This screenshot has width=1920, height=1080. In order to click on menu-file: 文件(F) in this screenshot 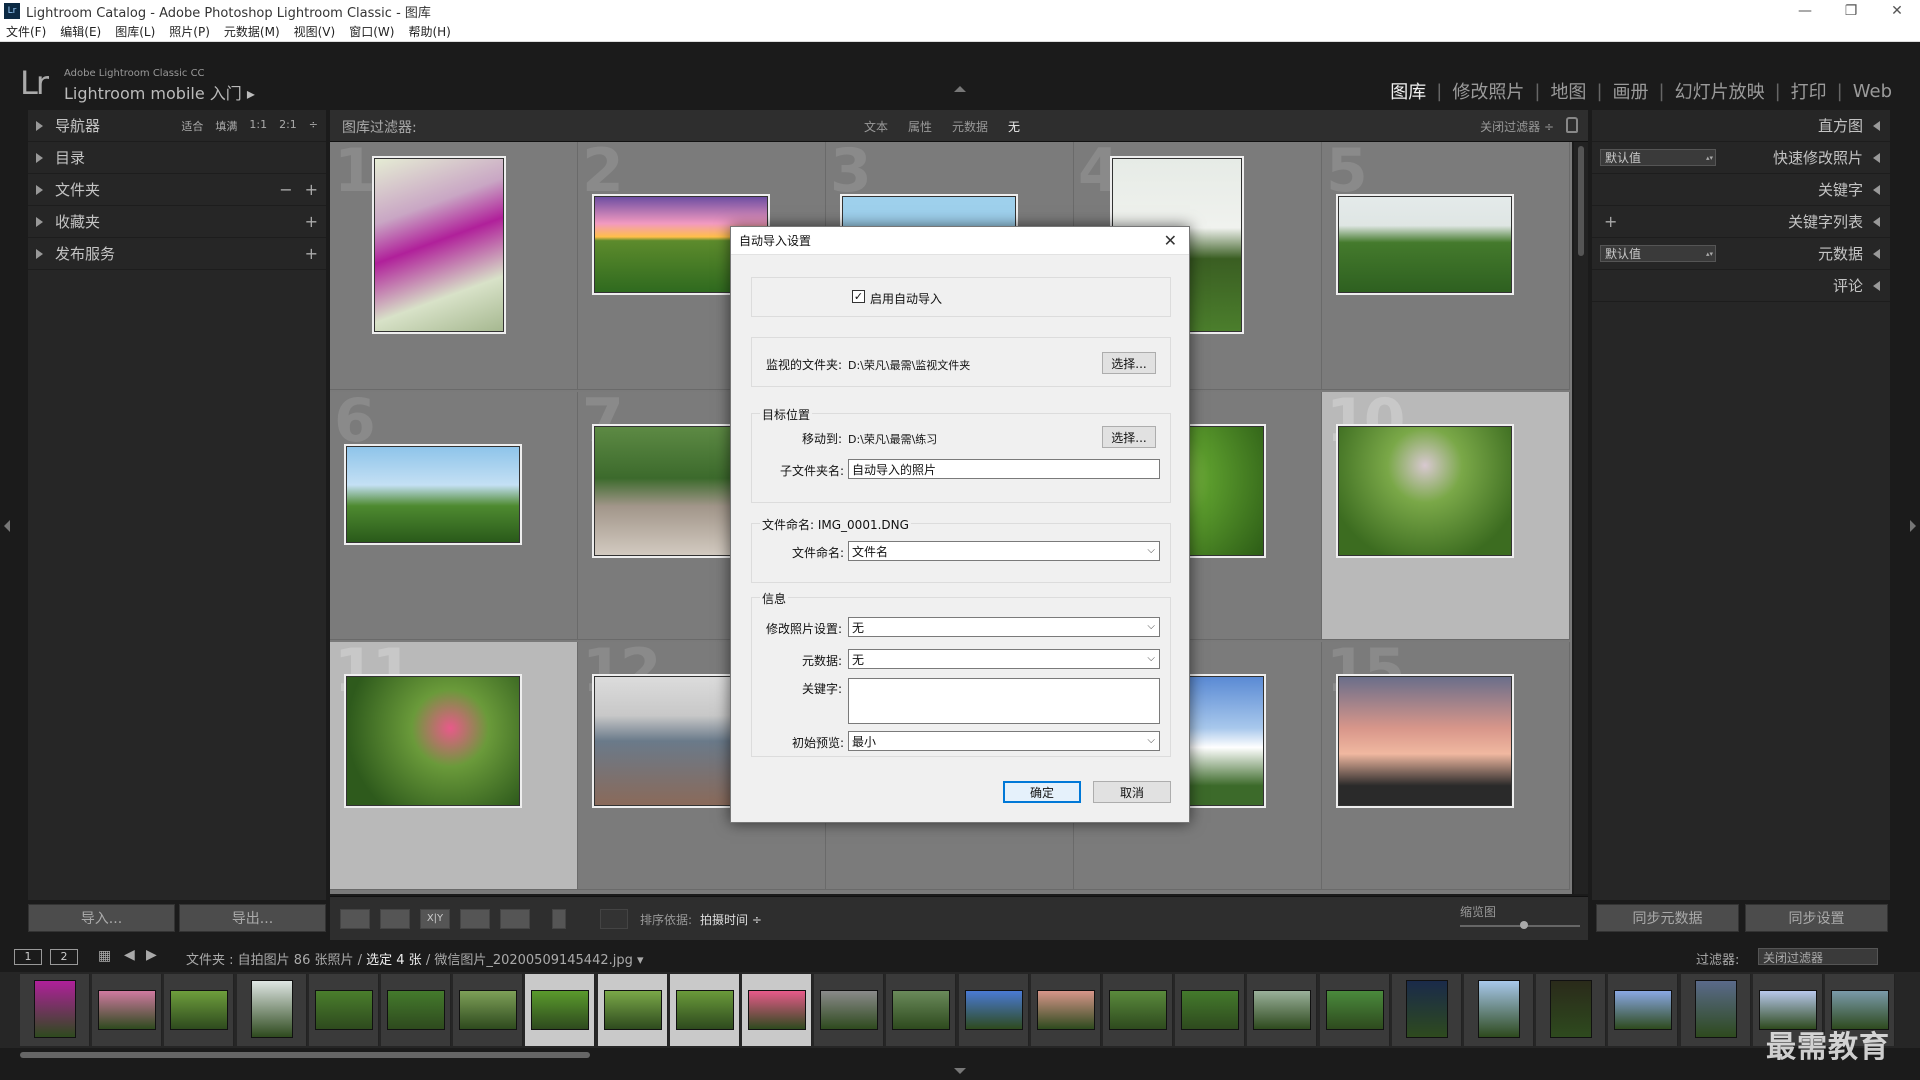, I will do `click(26, 31)`.